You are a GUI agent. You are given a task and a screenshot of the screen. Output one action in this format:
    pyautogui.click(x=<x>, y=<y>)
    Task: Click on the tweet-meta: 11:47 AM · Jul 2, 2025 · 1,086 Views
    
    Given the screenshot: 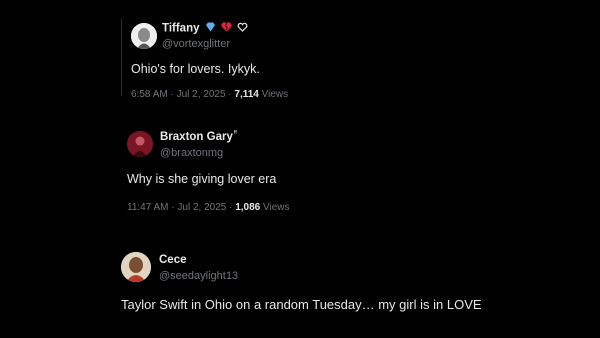 What is the action you would take?
    pyautogui.click(x=208, y=207)
    